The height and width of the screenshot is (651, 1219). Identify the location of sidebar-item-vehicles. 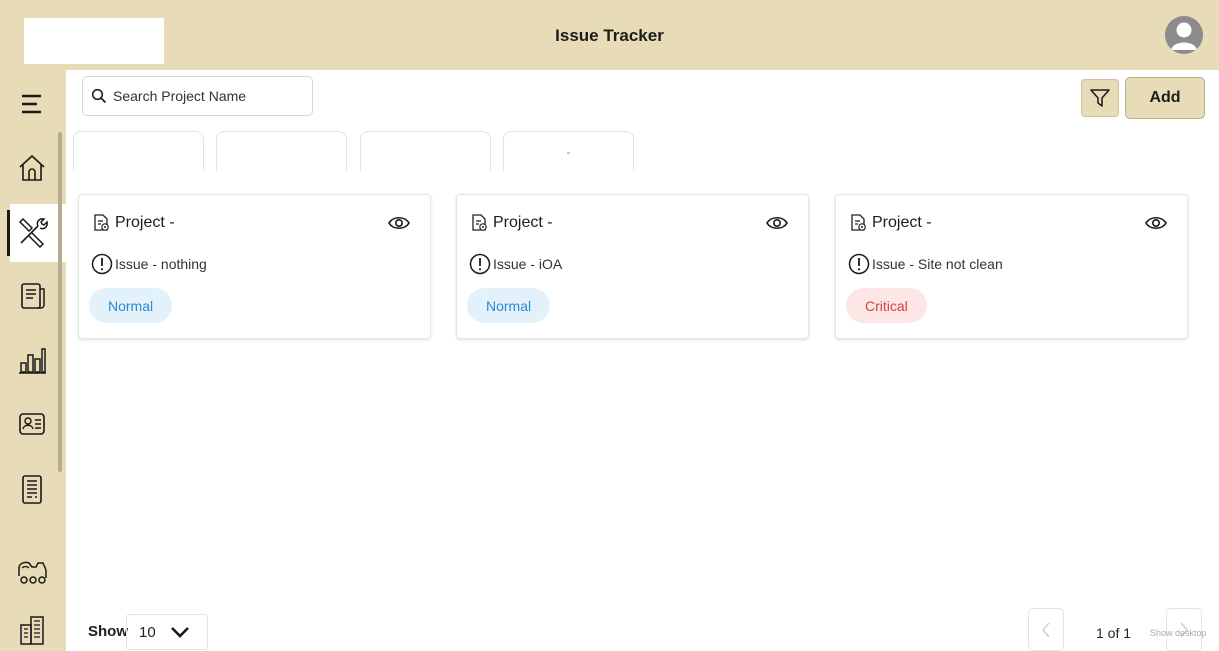
(32, 572).